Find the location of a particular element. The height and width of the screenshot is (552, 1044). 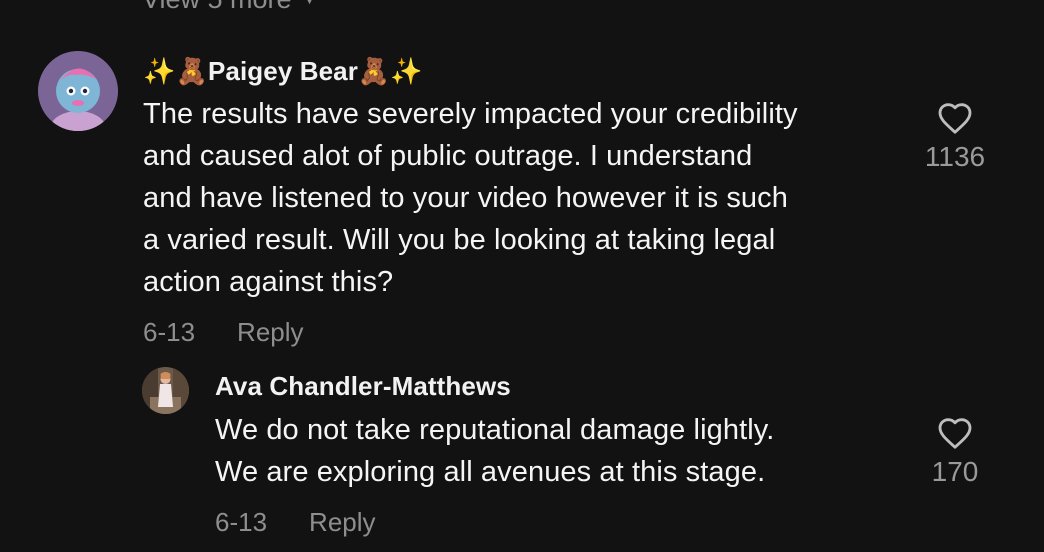

view-more-replies: View 5 more ▼ is located at coordinates (229, 7).